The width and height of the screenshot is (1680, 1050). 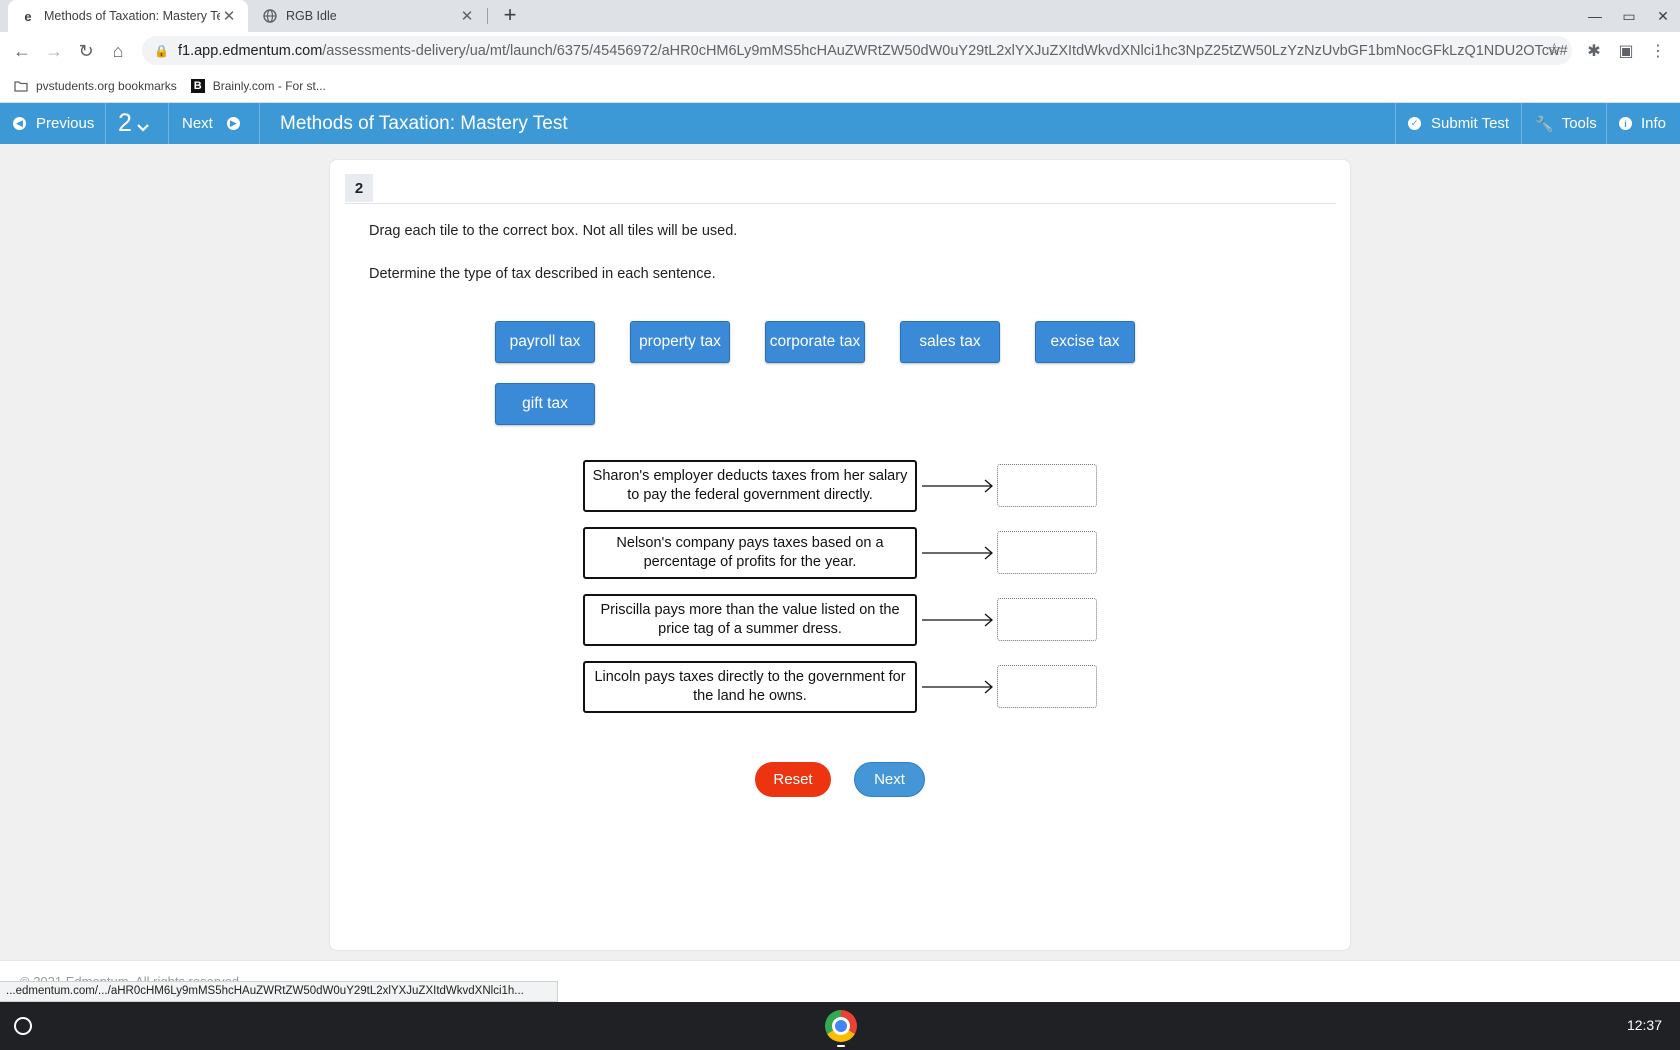 What do you see at coordinates (889, 779) in the screenshot?
I see `next-button: Next` at bounding box center [889, 779].